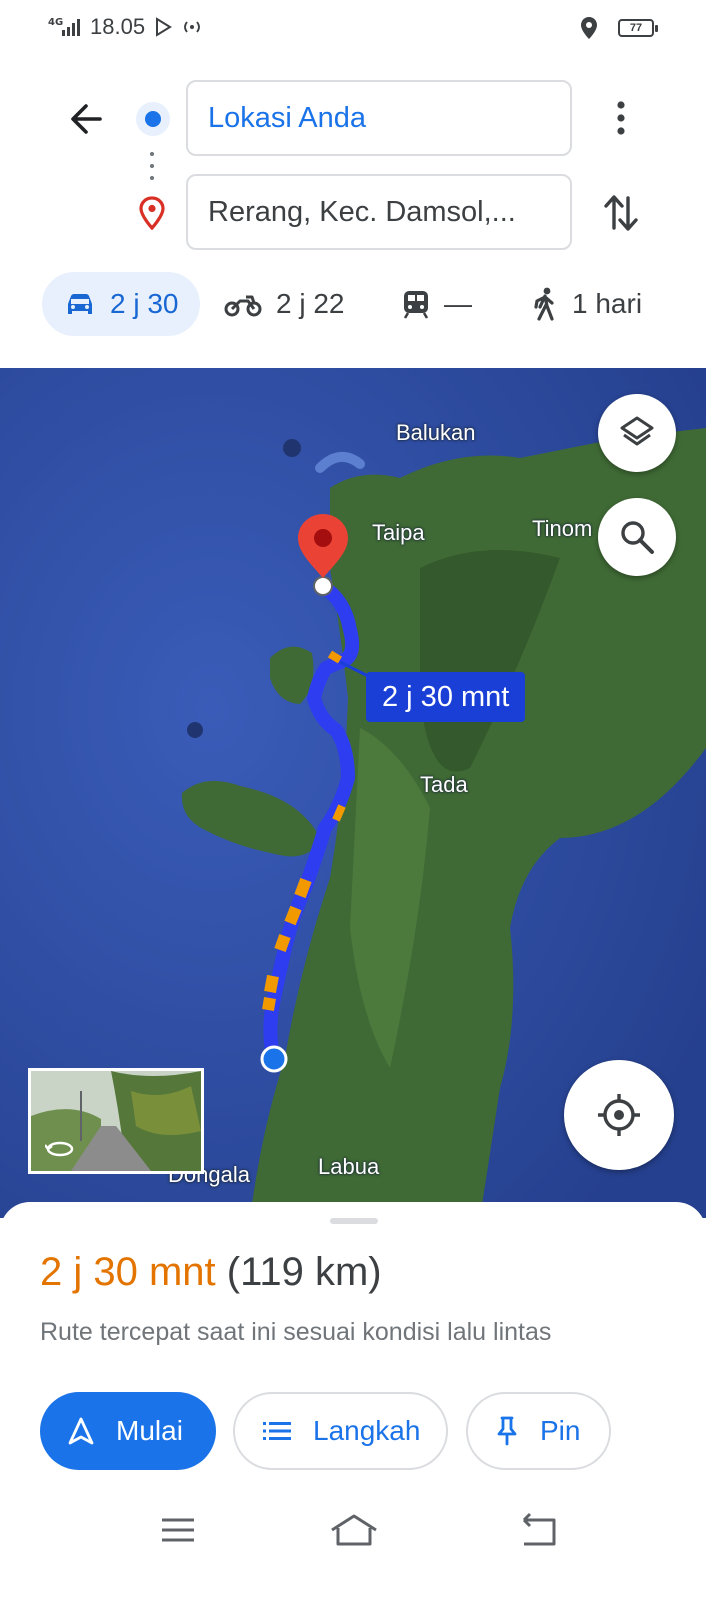  I want to click on pin-button-label: Pin, so click(560, 1430).